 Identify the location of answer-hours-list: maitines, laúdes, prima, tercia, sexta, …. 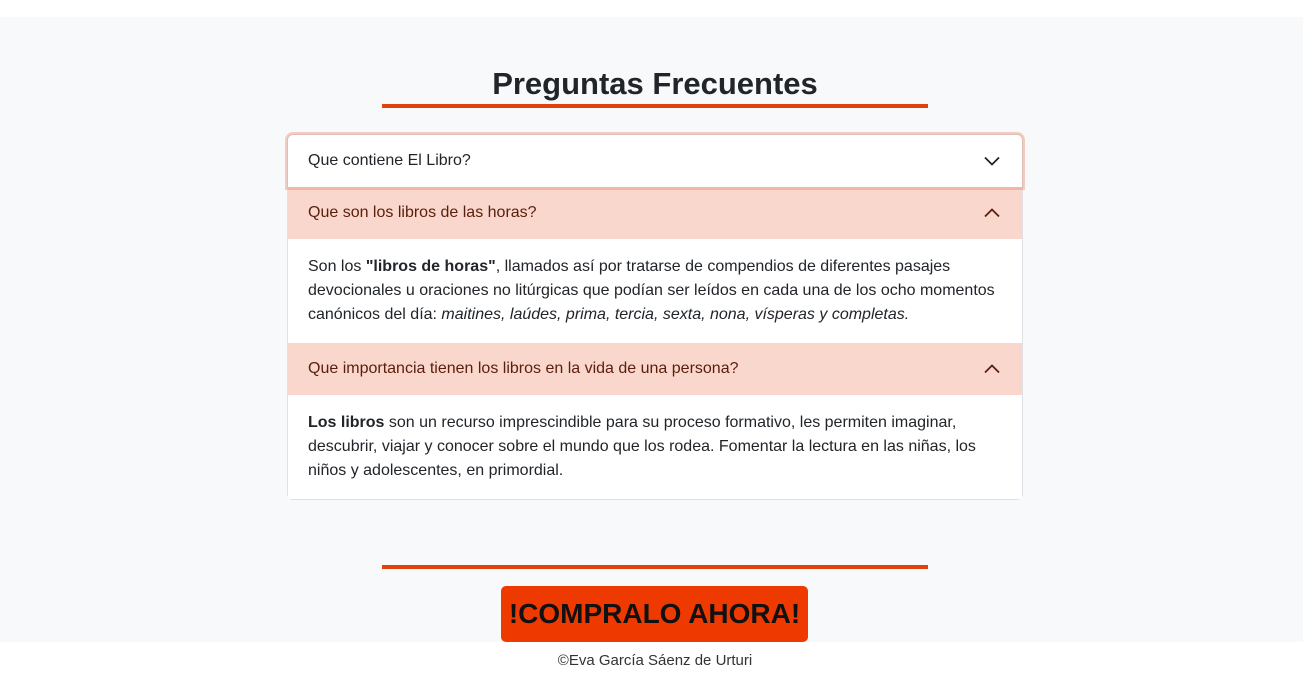
(675, 314).